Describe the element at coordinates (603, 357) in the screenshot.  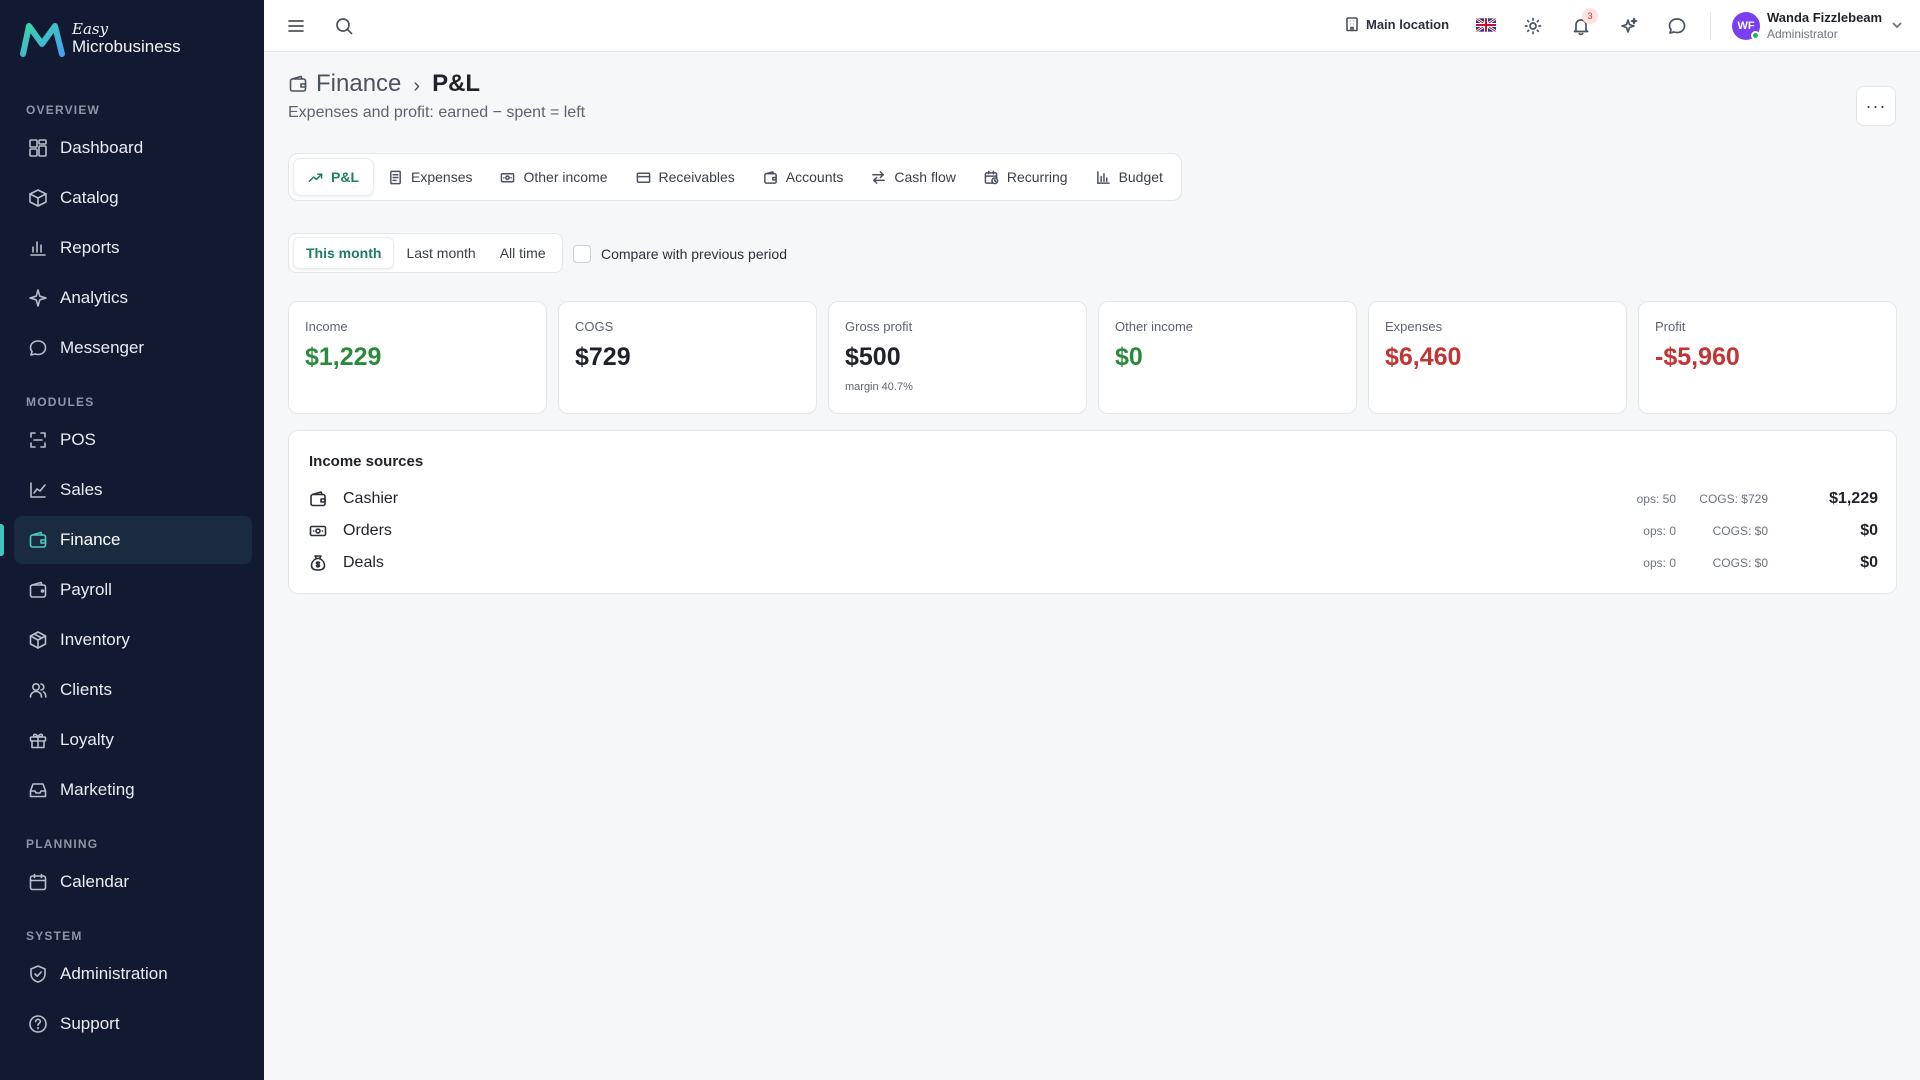
I see `card-value: $729` at that location.